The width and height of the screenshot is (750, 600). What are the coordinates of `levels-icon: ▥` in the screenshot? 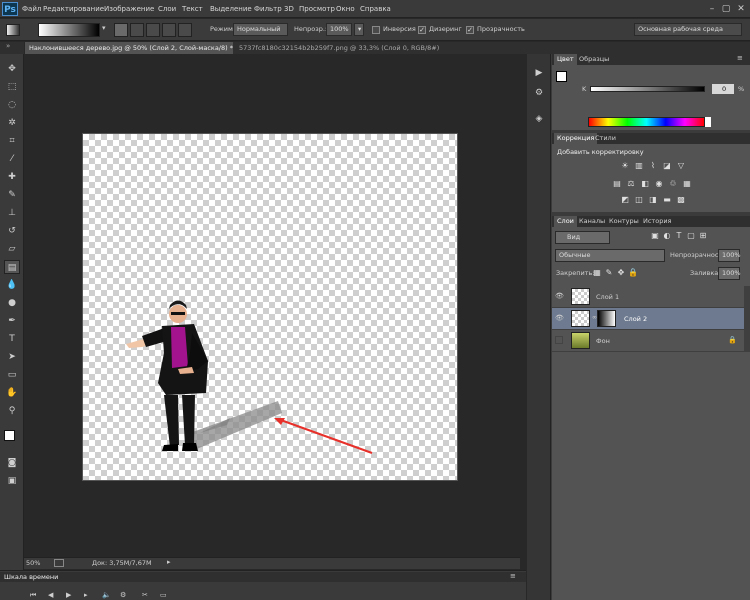 It's located at (639, 166).